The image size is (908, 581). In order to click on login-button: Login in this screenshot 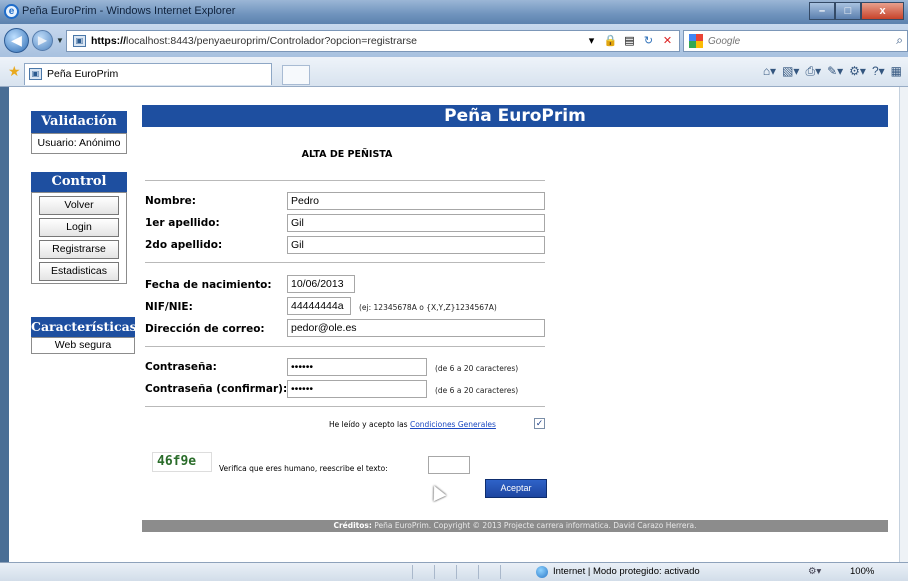, I will do `click(79, 227)`.